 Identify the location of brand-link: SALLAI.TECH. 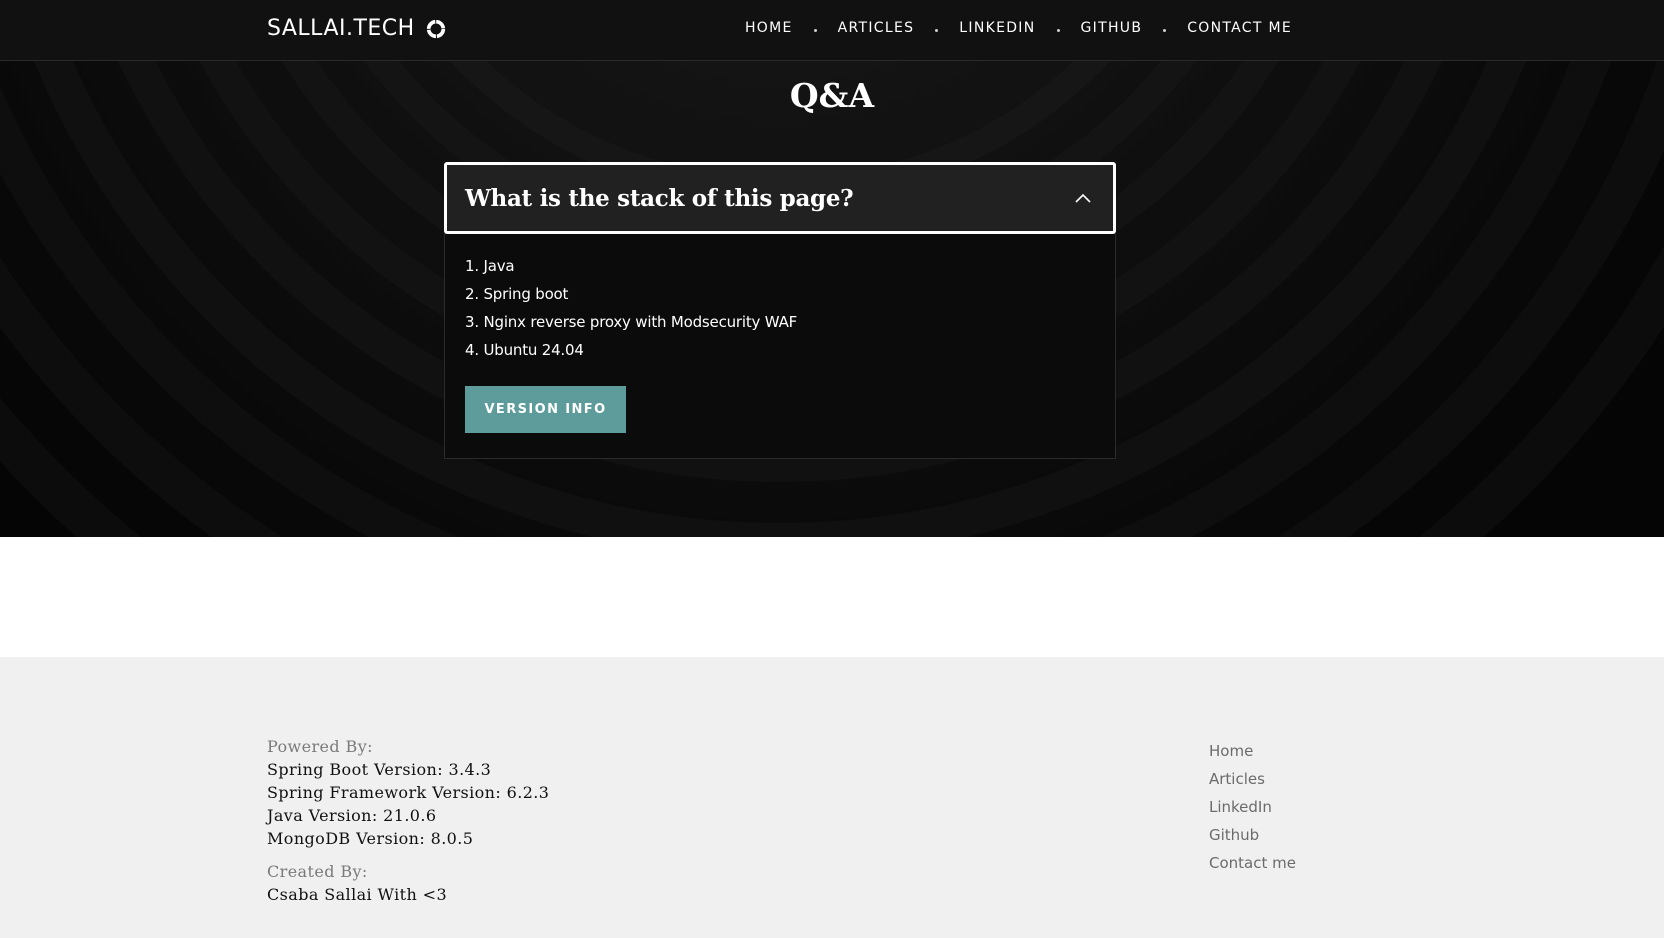
(357, 28).